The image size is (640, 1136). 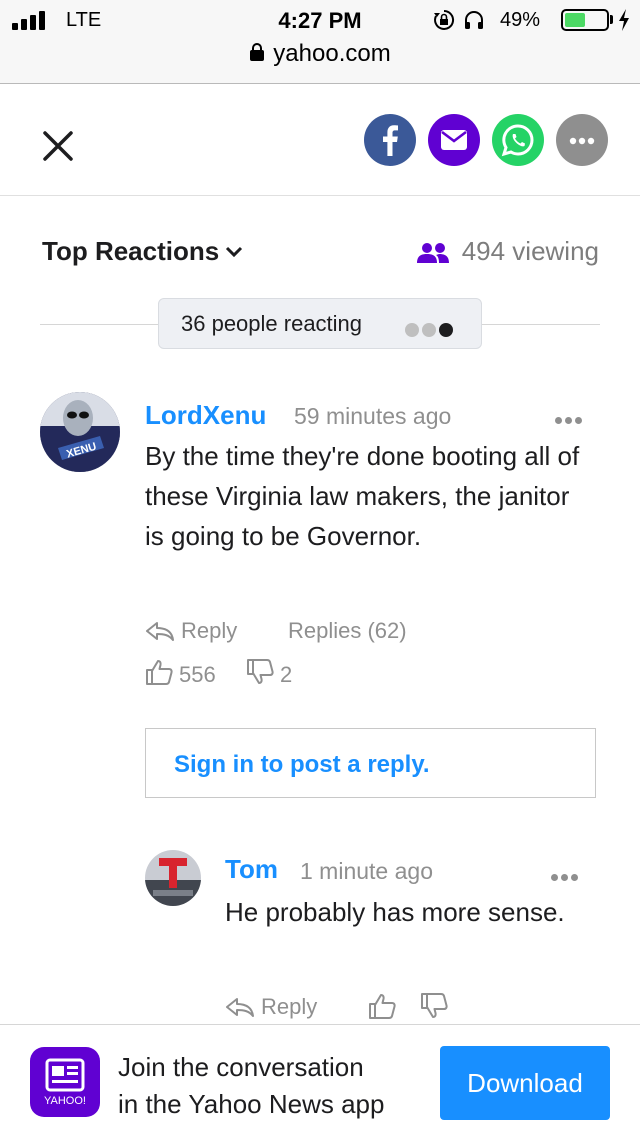 I want to click on facebook-icon, so click(x=390, y=140).